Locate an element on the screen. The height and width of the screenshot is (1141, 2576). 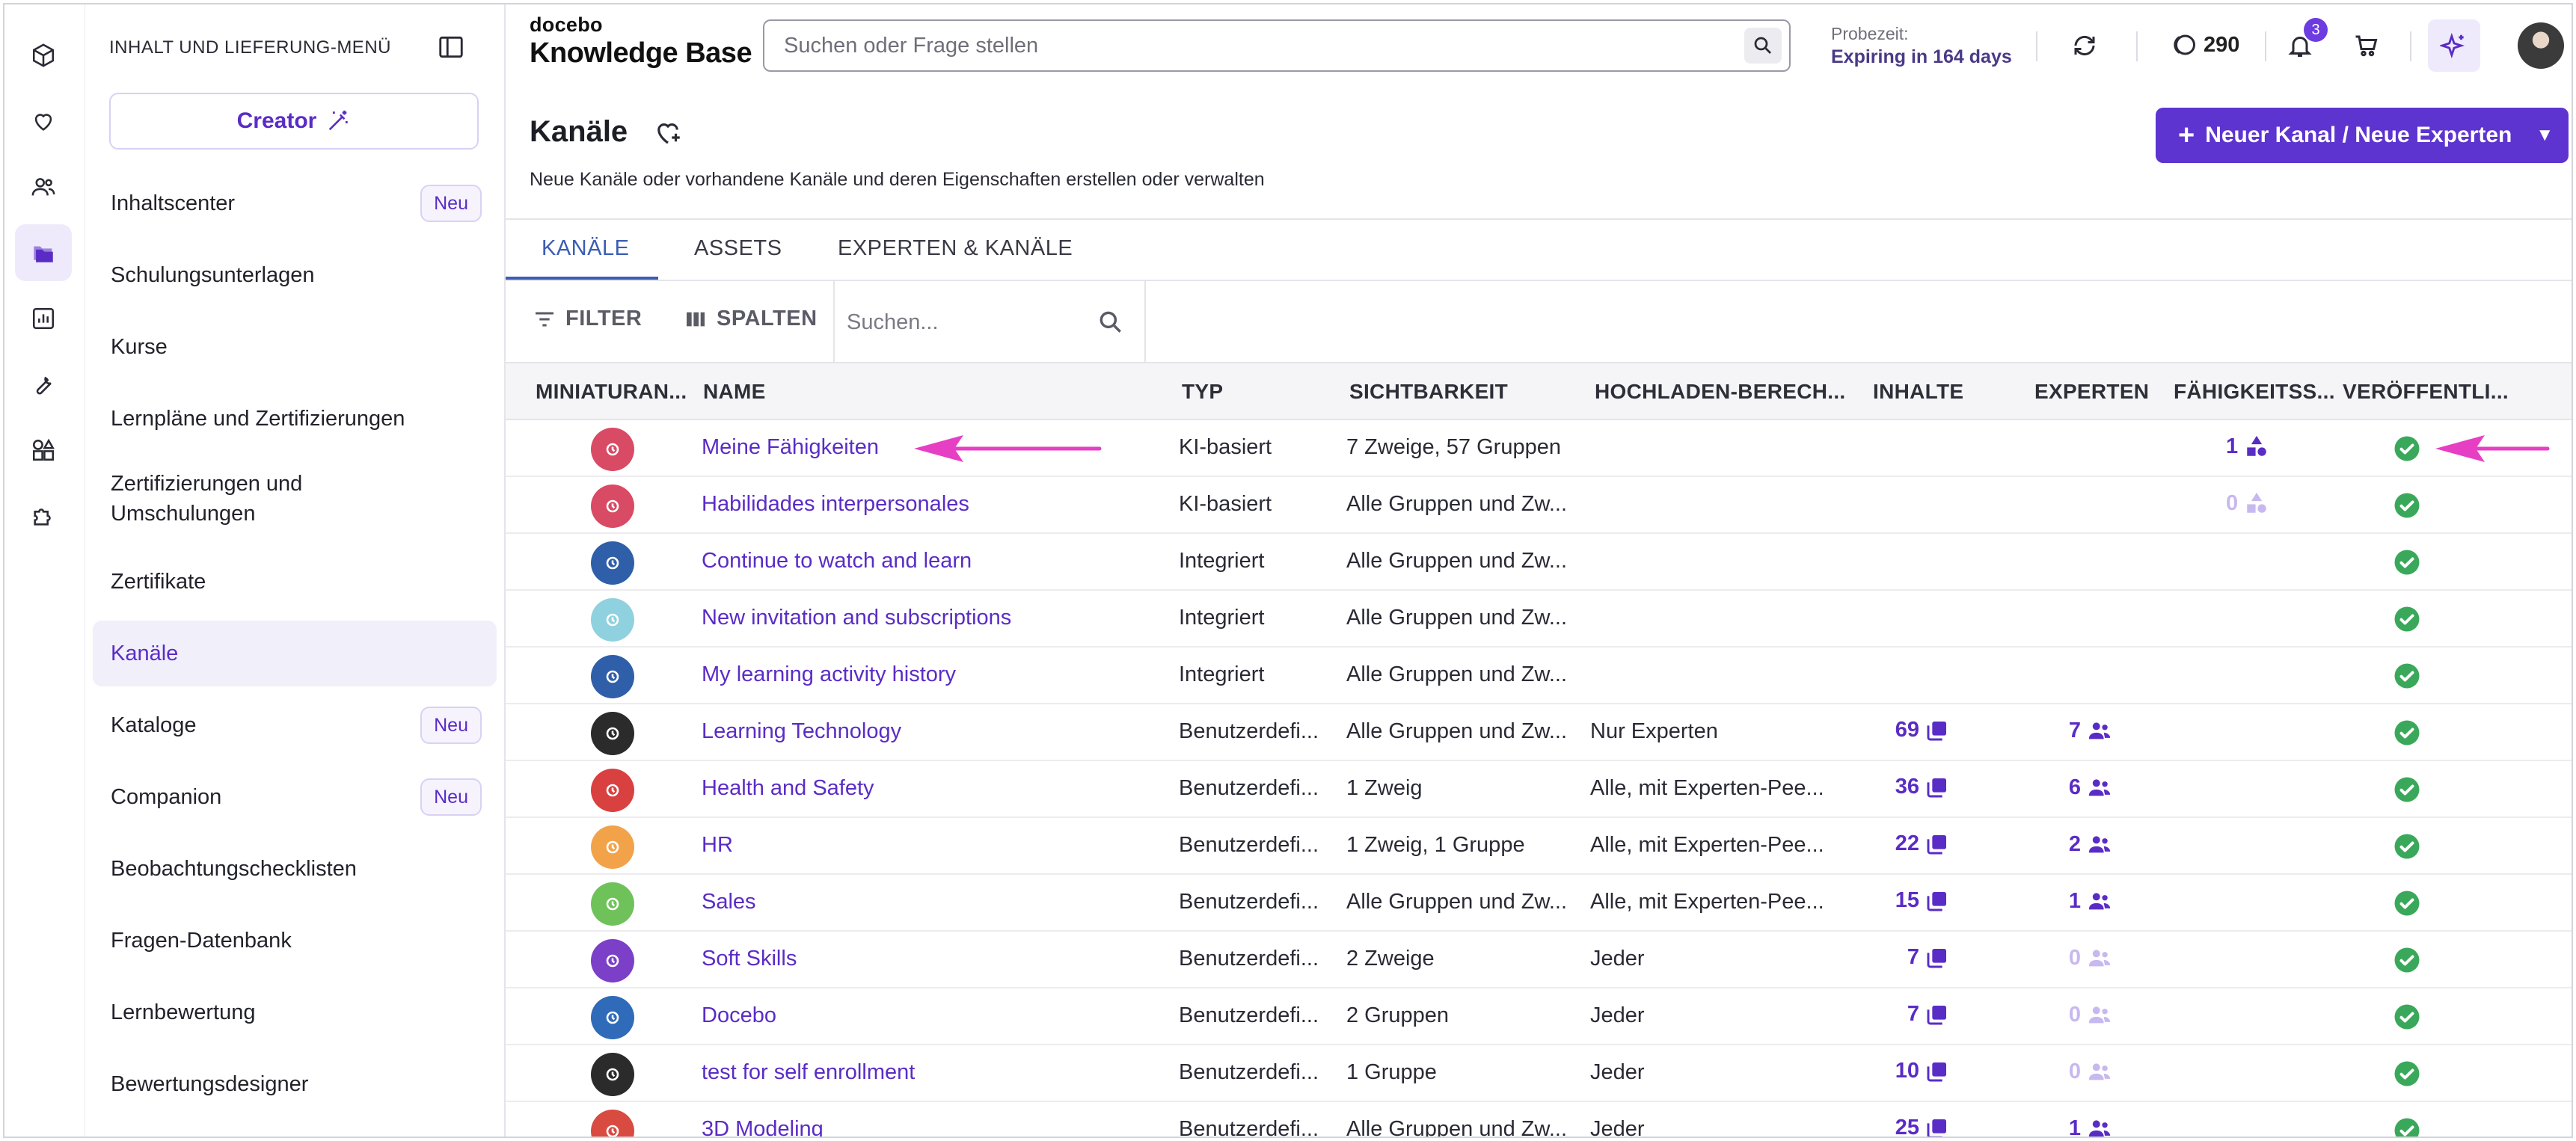
menu-item-kurse: Kurse is located at coordinates (295, 347).